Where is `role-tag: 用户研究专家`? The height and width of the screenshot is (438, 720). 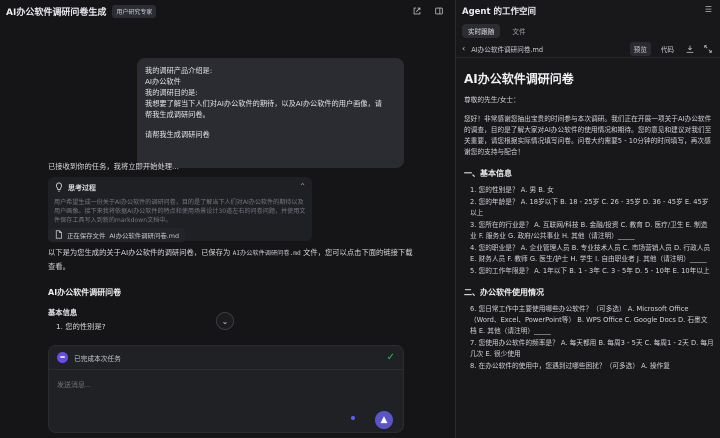
role-tag: 用户研究专家 is located at coordinates (134, 11).